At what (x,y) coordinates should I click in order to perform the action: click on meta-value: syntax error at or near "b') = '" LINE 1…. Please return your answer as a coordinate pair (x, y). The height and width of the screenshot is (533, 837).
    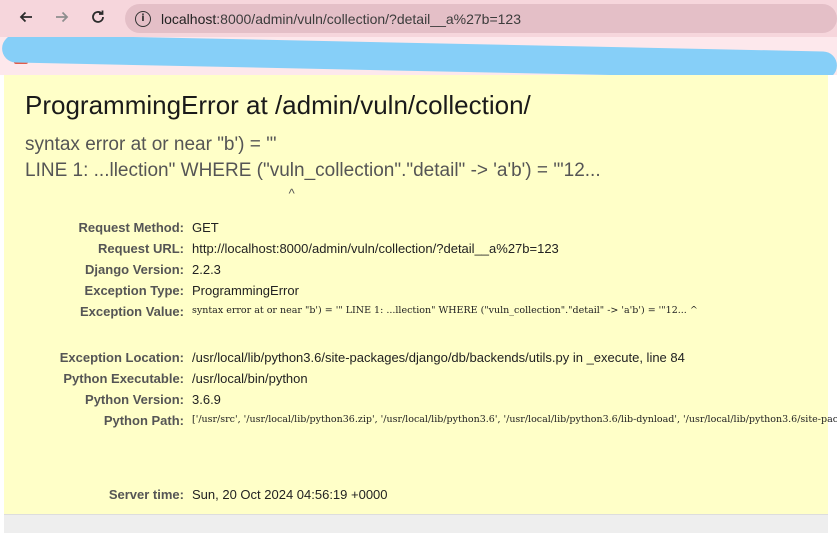
    Looking at the image, I should click on (445, 310).